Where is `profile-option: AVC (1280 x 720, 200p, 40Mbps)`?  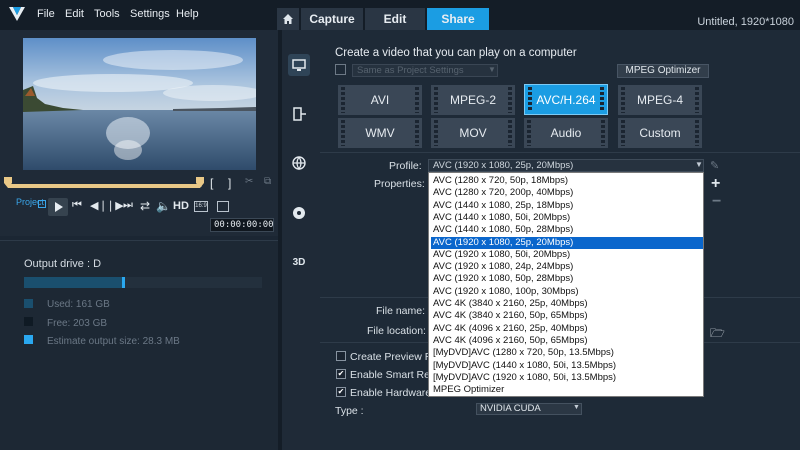 profile-option: AVC (1280 x 720, 200p, 40Mbps) is located at coordinates (567, 193).